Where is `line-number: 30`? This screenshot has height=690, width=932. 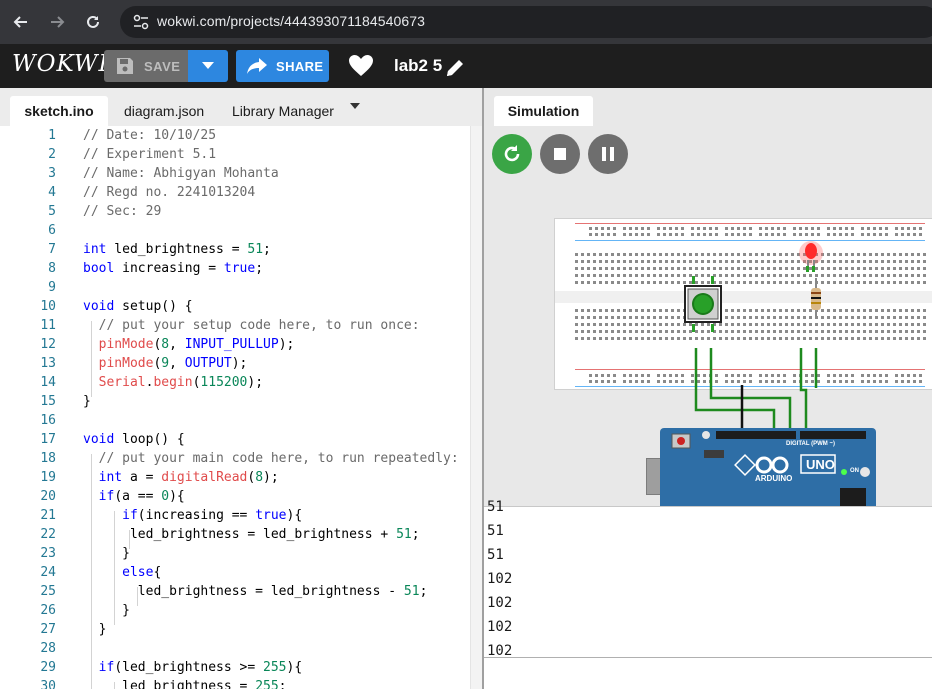 line-number: 30 is located at coordinates (48, 684).